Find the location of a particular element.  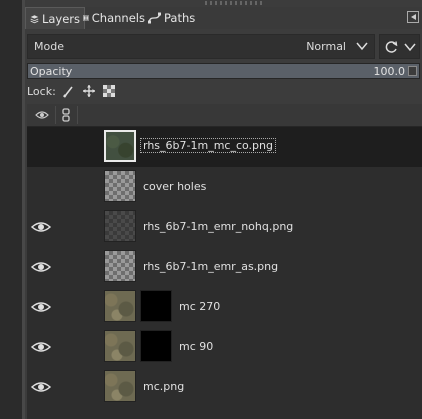

lock-row: Lock: is located at coordinates (71, 91).